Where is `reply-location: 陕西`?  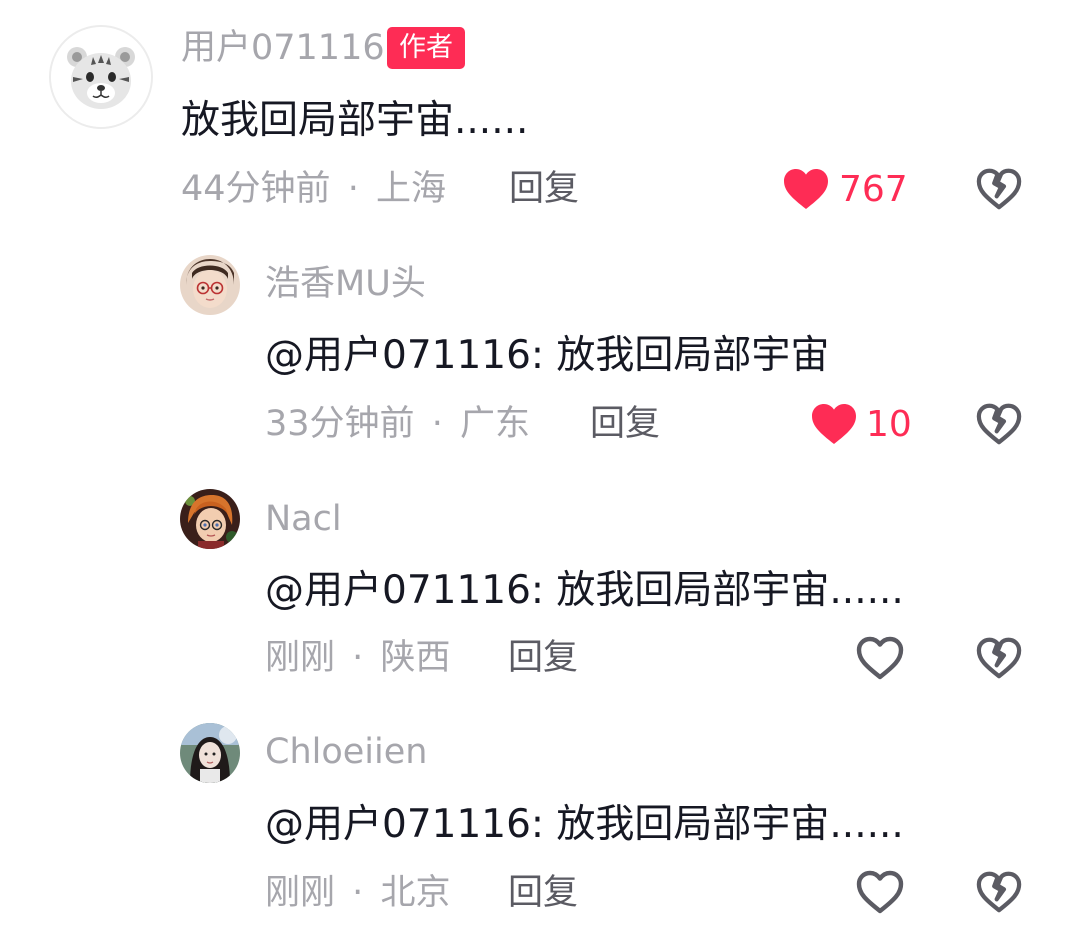 reply-location: 陕西 is located at coordinates (415, 658).